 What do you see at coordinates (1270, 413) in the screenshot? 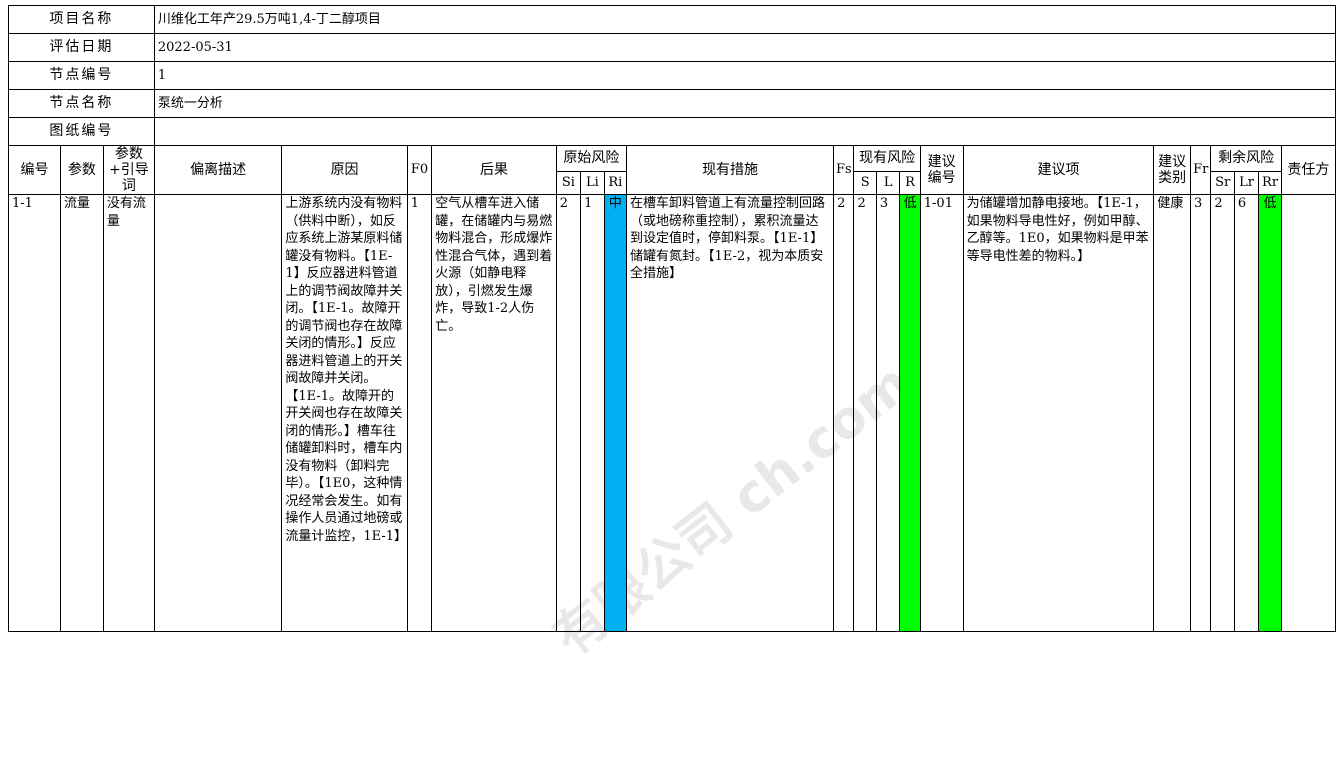
I see `cell-rr: 低` at bounding box center [1270, 413].